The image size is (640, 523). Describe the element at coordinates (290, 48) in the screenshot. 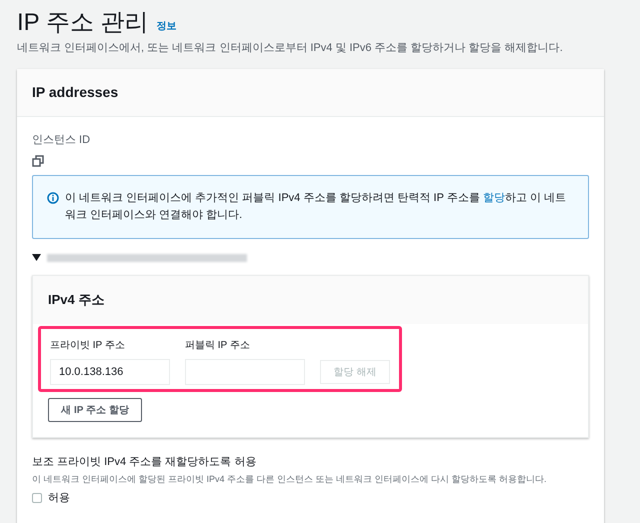

I see `page-description: 네트워크 인터페이스에서, 또는 네트워크 인터페이스로부터 IPv4 및 IPv6 주소를 할당하거나 할당을 해제합니다.` at that location.